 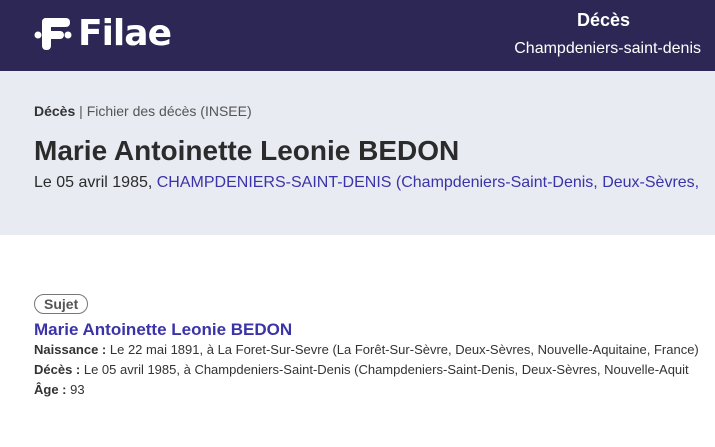 I want to click on page-title: Marie Antoinette Leonie BEDON, so click(x=247, y=150).